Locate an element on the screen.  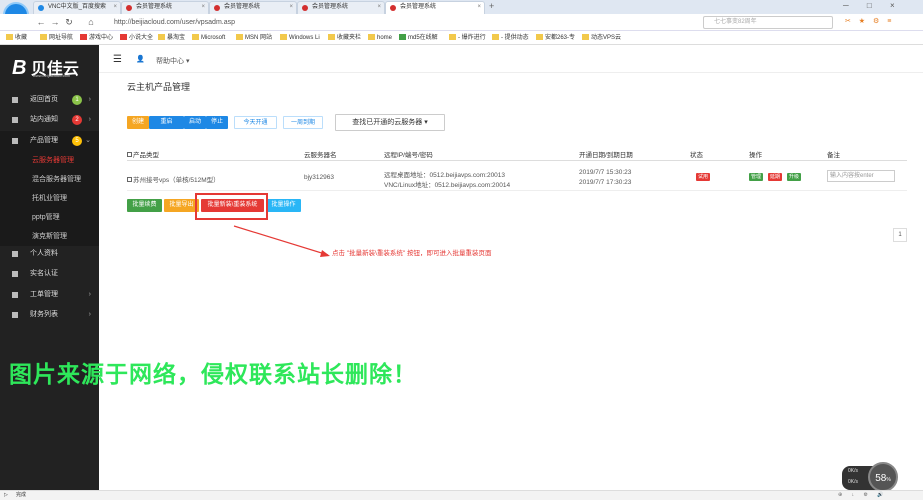
column-header: 状态 is located at coordinates (696, 155).